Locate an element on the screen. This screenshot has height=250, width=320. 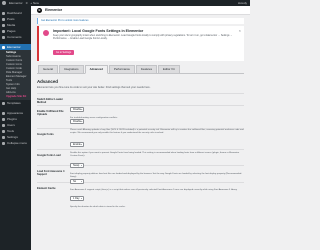
sidebar-item-label: Comments is located at coordinates (14, 37).